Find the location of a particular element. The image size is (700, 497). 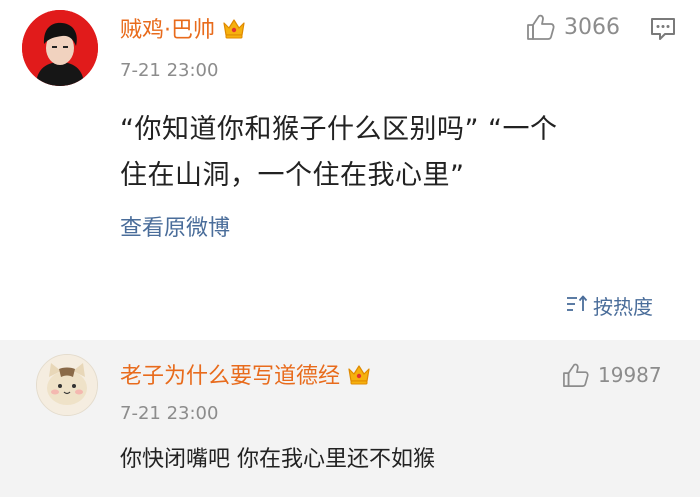

username-text: 老子为什么要写道德经 is located at coordinates (230, 376).